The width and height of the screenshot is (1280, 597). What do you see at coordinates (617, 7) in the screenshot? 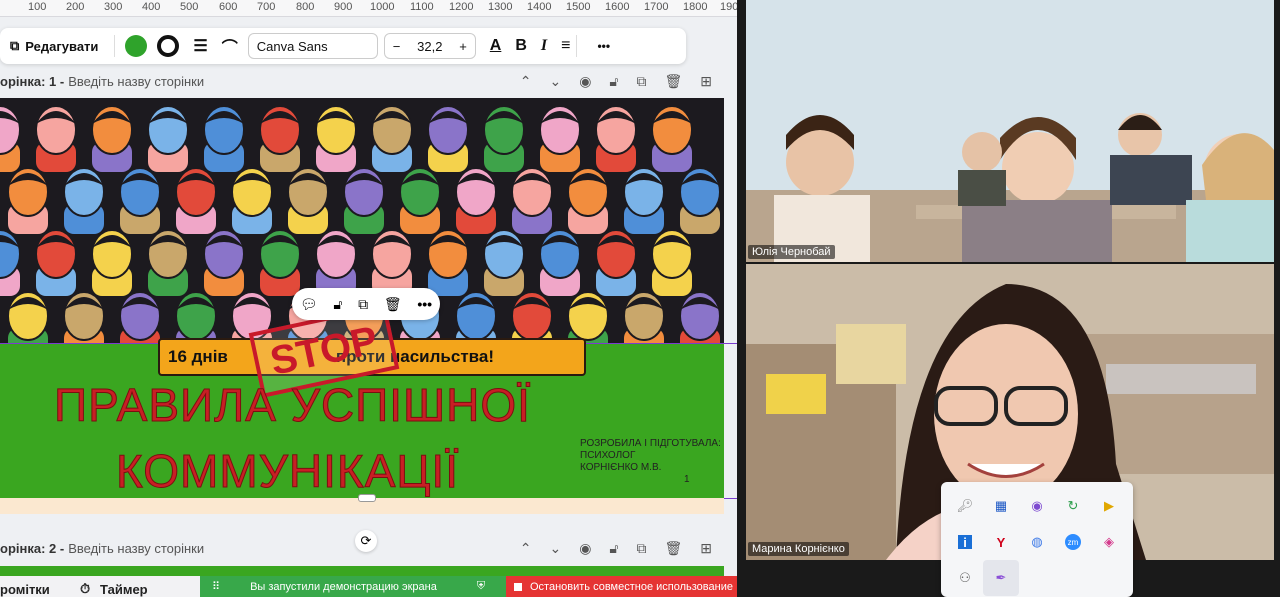
I see `ruler-tick: 1600` at bounding box center [617, 7].